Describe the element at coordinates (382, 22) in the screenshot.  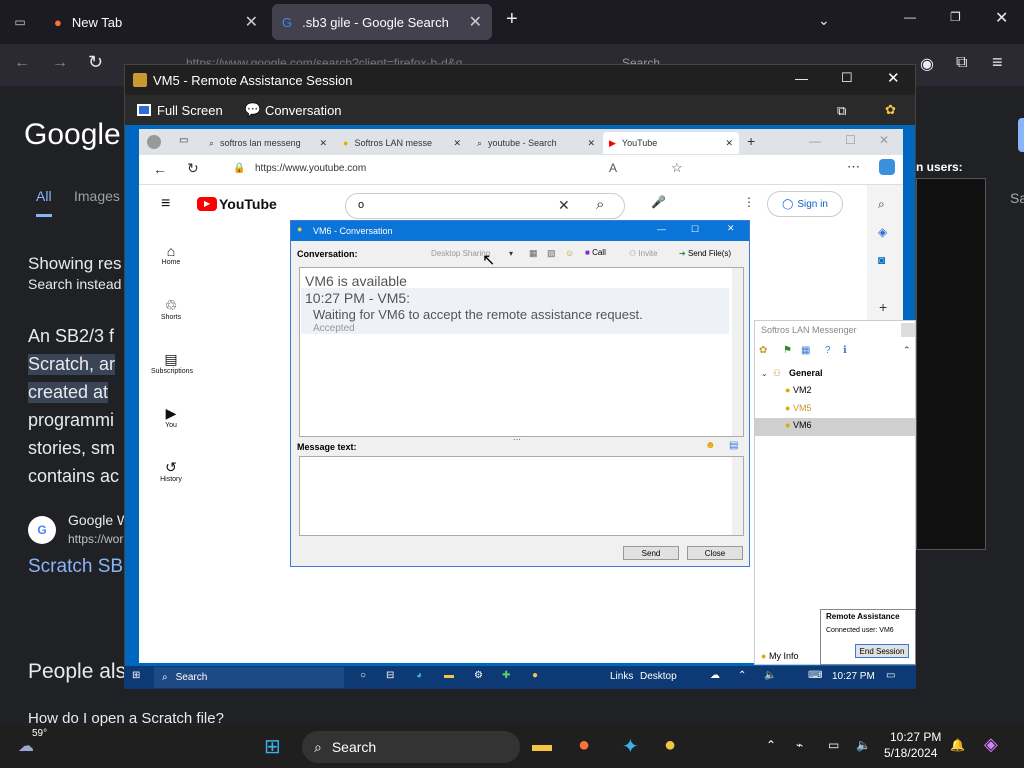
I see `tab-google-search: G .sb3 gile - Google Search ✕` at that location.